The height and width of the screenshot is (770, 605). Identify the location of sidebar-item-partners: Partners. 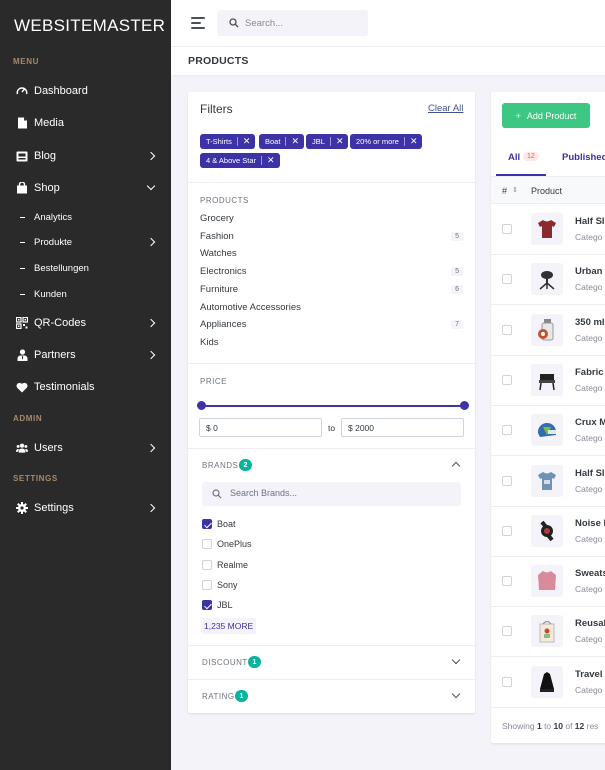
(85, 355).